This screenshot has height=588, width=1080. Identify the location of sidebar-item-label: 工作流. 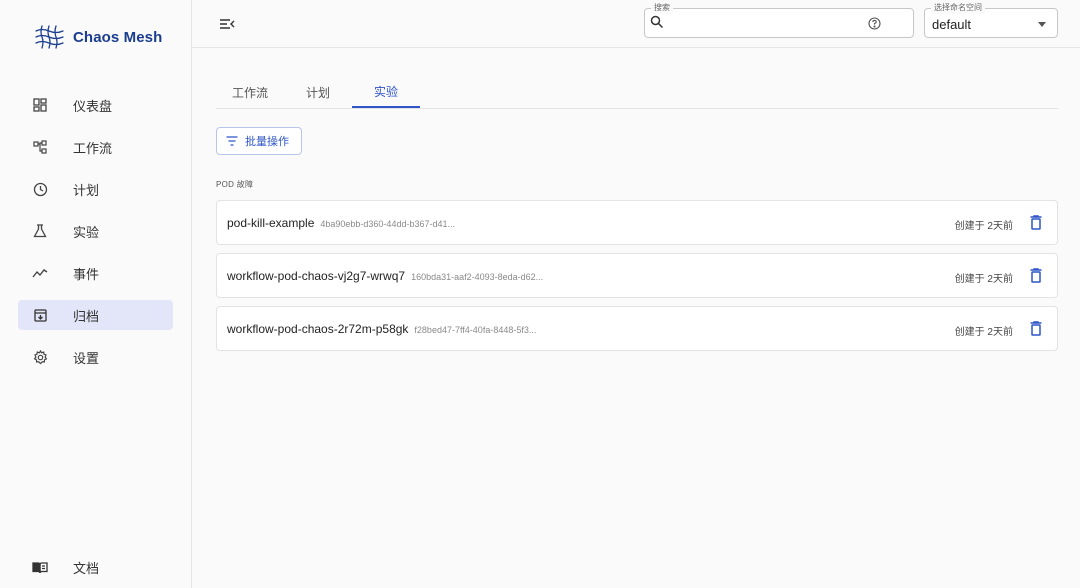
(93, 148).